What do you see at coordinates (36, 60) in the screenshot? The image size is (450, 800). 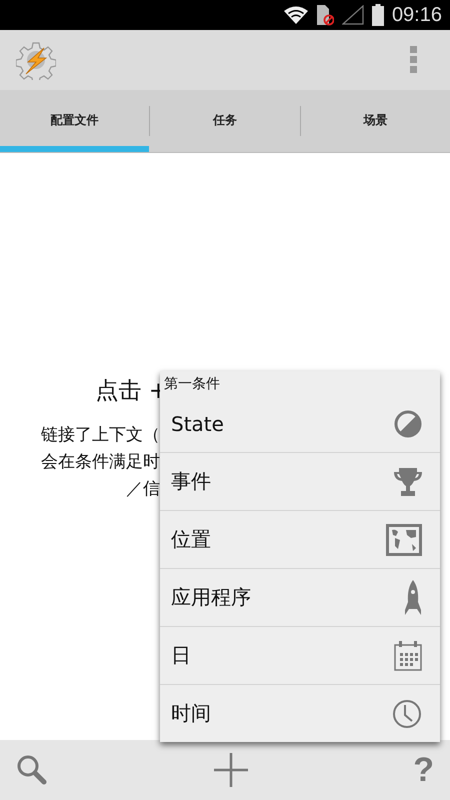 I see `gear-lightning-icon` at bounding box center [36, 60].